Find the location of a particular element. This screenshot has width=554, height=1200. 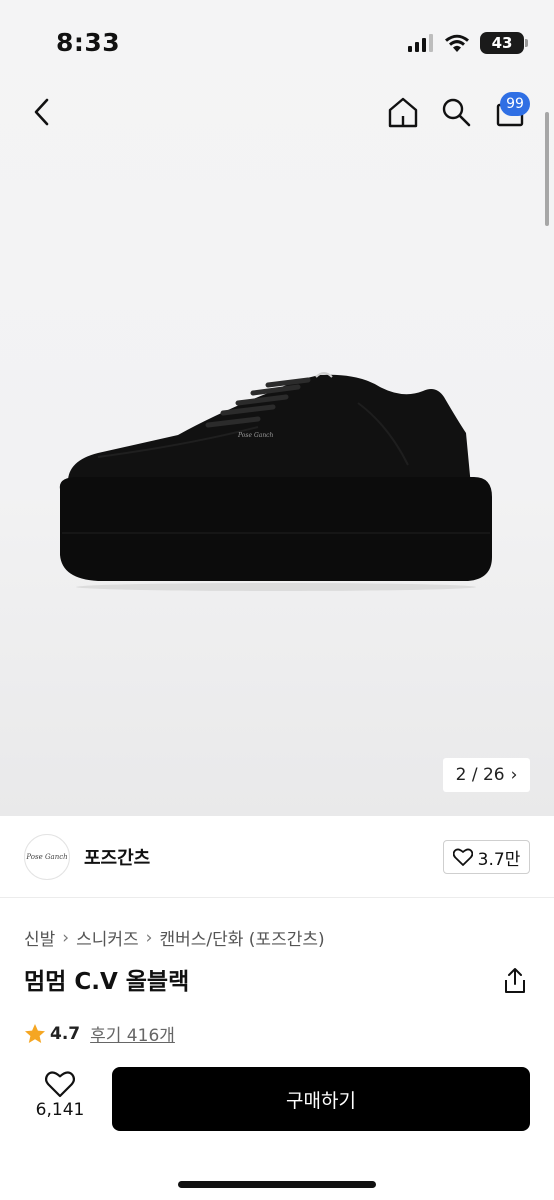

image-counter: 2 / 26 › is located at coordinates (486, 775).